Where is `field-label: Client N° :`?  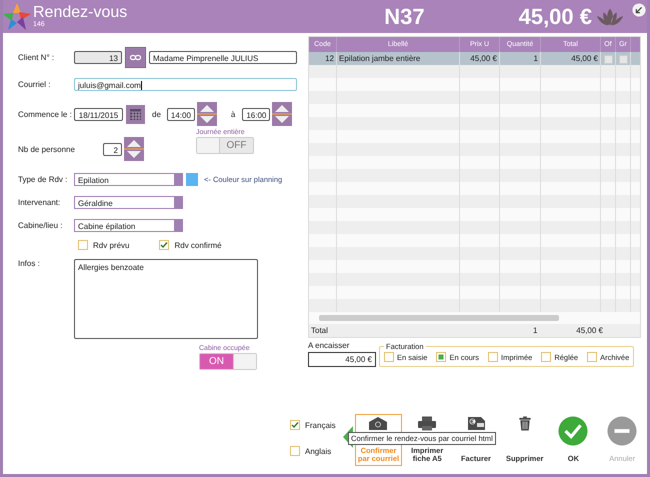
field-label: Client N° : is located at coordinates (37, 57).